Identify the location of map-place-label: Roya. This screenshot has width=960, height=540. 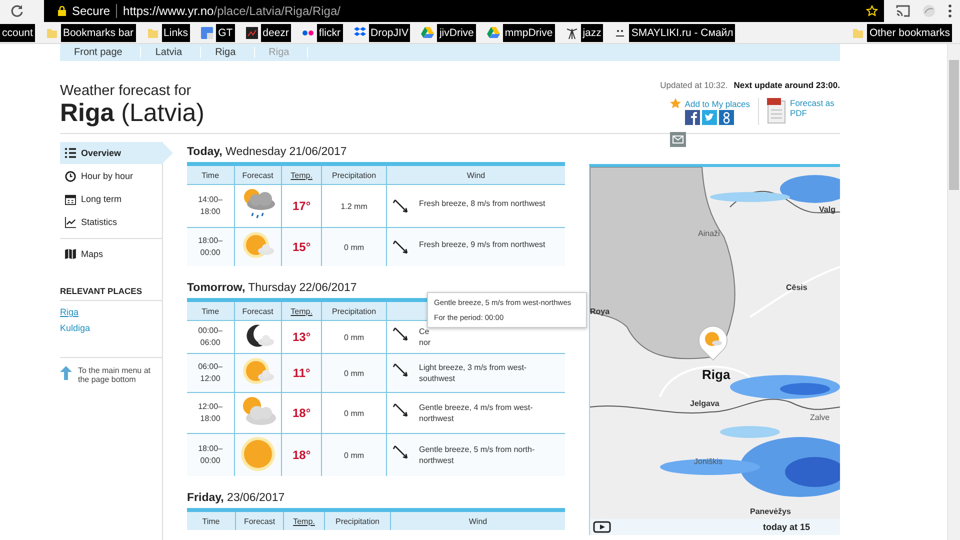
(600, 311).